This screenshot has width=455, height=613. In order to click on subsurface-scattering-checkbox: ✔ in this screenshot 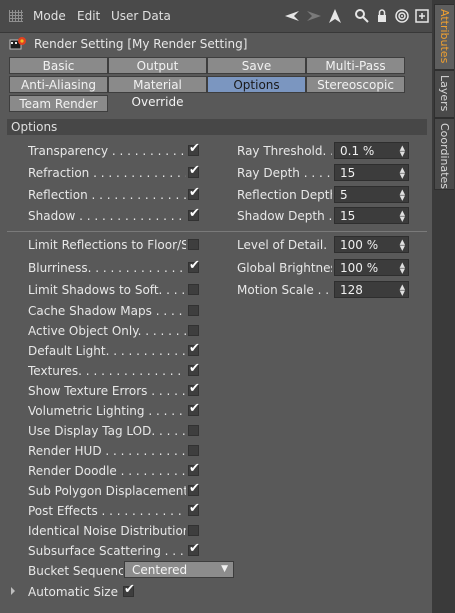, I will do `click(194, 548)`.